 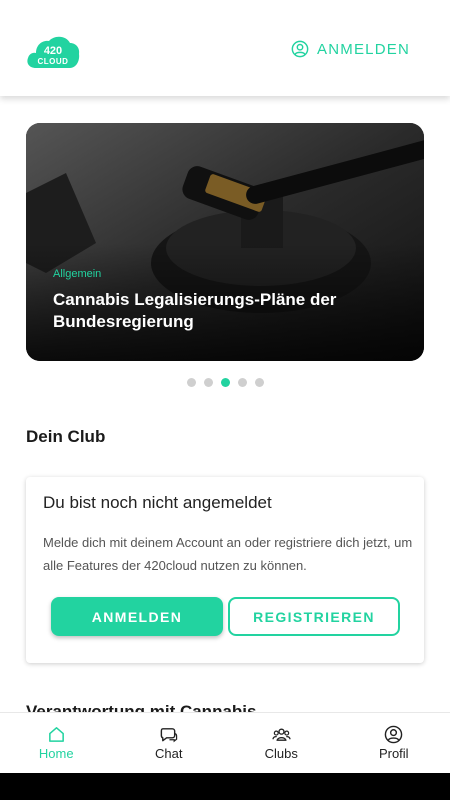 I want to click on home-icon, so click(x=56, y=734).